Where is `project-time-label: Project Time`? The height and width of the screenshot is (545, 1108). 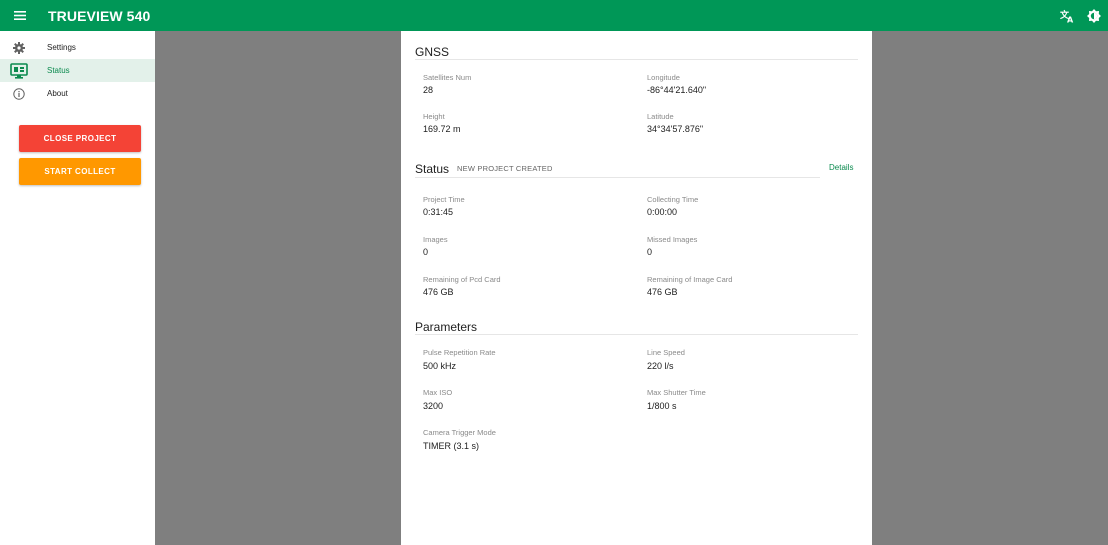
project-time-label: Project Time is located at coordinates (444, 199).